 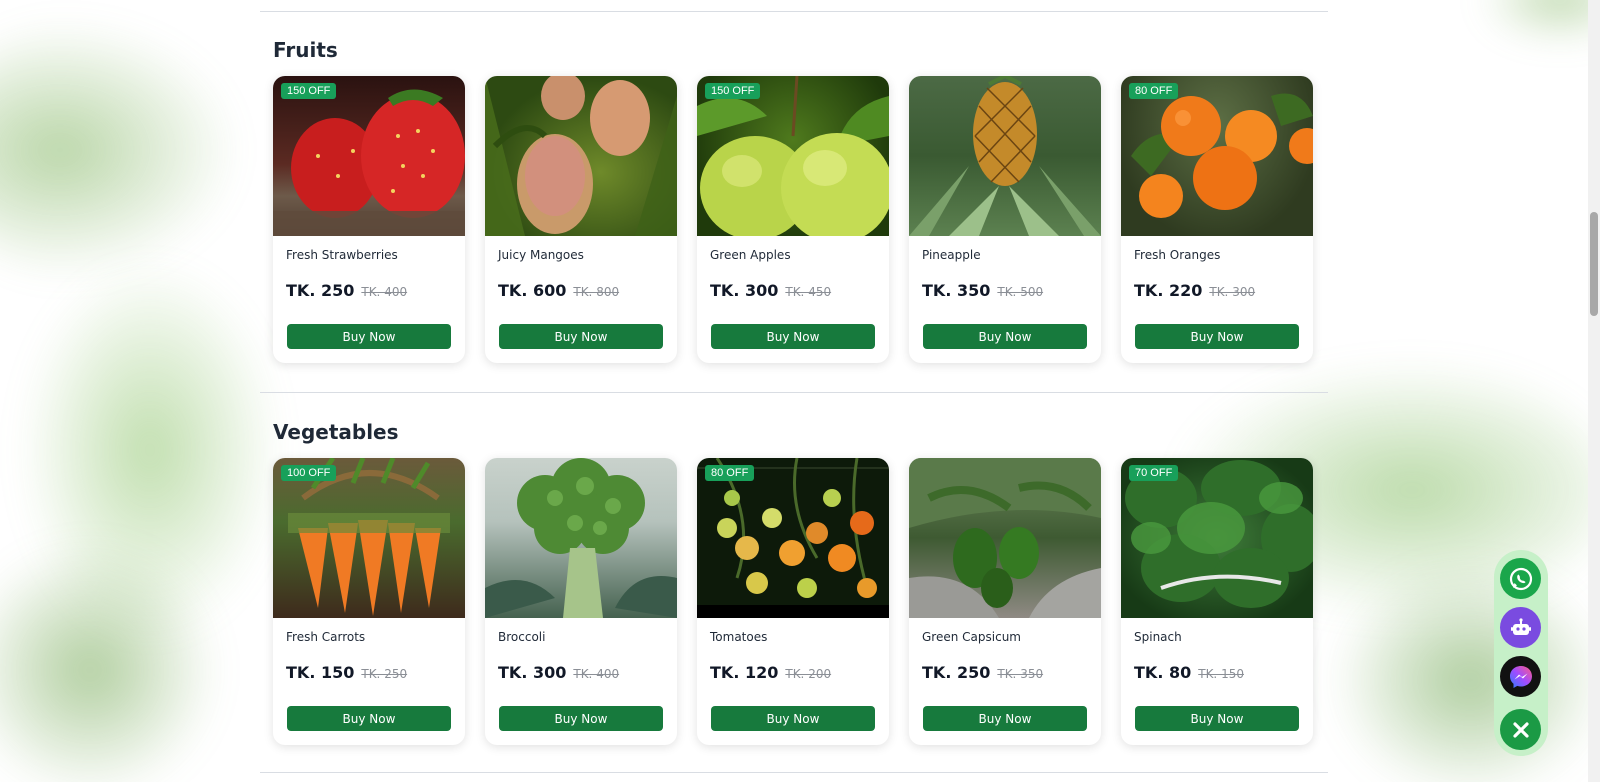 I want to click on original-price: TK. 150, so click(x=1221, y=674).